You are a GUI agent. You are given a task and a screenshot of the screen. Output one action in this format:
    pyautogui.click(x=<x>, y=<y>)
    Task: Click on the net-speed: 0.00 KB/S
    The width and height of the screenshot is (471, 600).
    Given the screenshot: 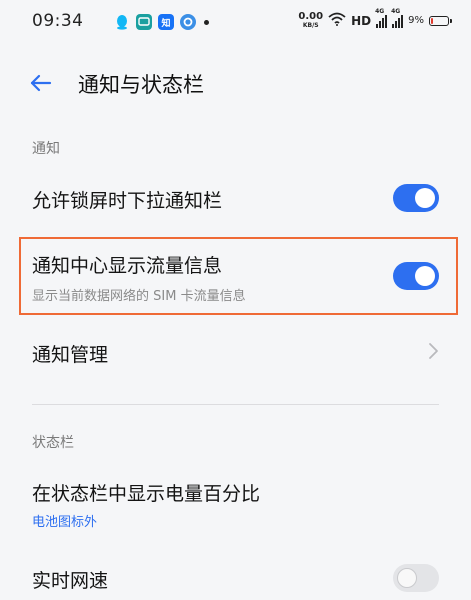 What is the action you would take?
    pyautogui.click(x=310, y=20)
    